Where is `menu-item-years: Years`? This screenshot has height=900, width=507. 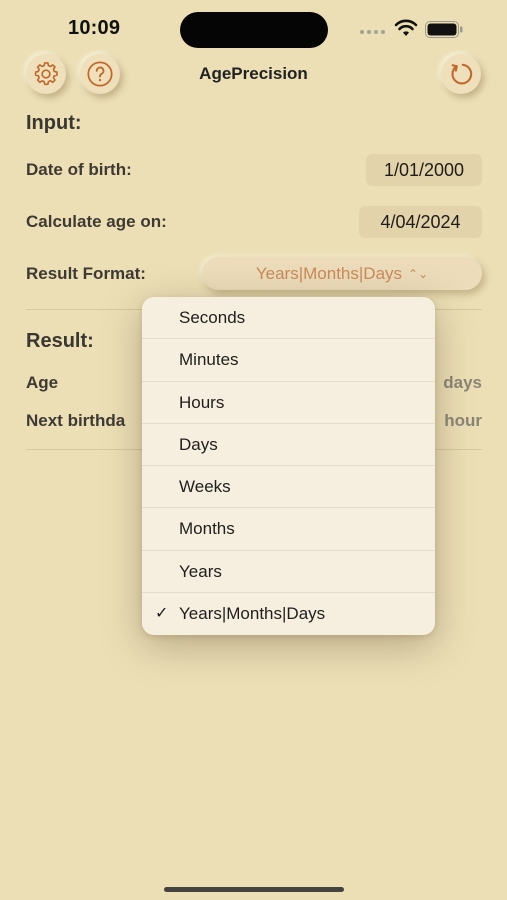
menu-item-years: Years is located at coordinates (288, 572).